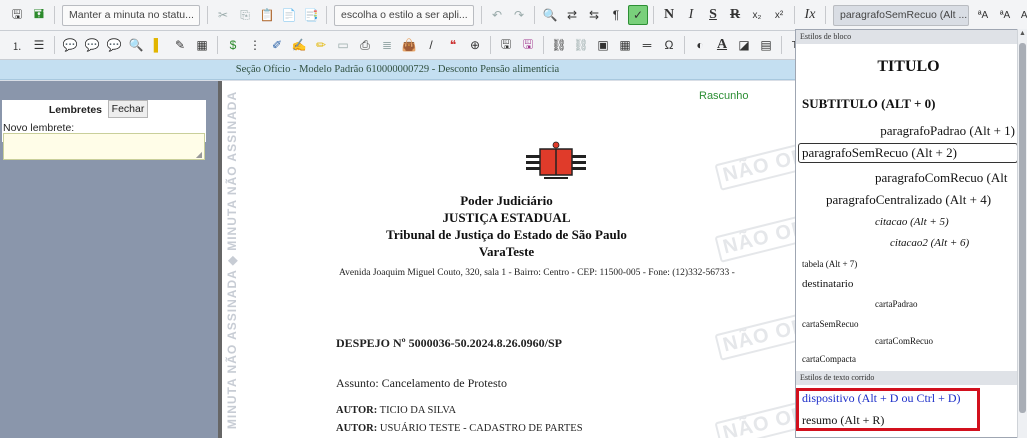 This screenshot has width=1027, height=438. What do you see at coordinates (572, 15) in the screenshot?
I see `replace-icon: ⇄` at bounding box center [572, 15].